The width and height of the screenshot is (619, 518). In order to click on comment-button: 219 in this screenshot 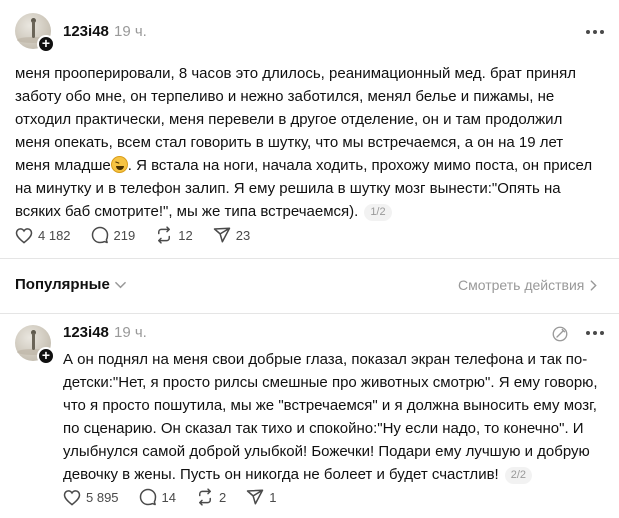, I will do `click(113, 235)`.